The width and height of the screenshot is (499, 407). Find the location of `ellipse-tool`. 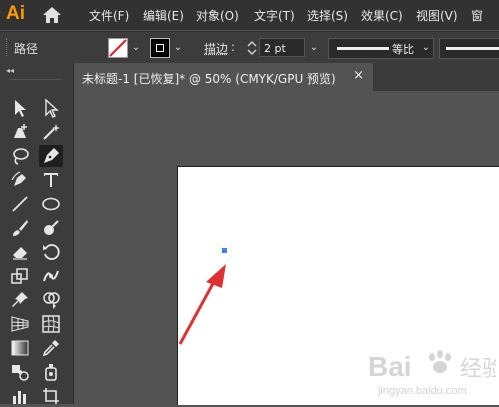

ellipse-tool is located at coordinates (51, 204).